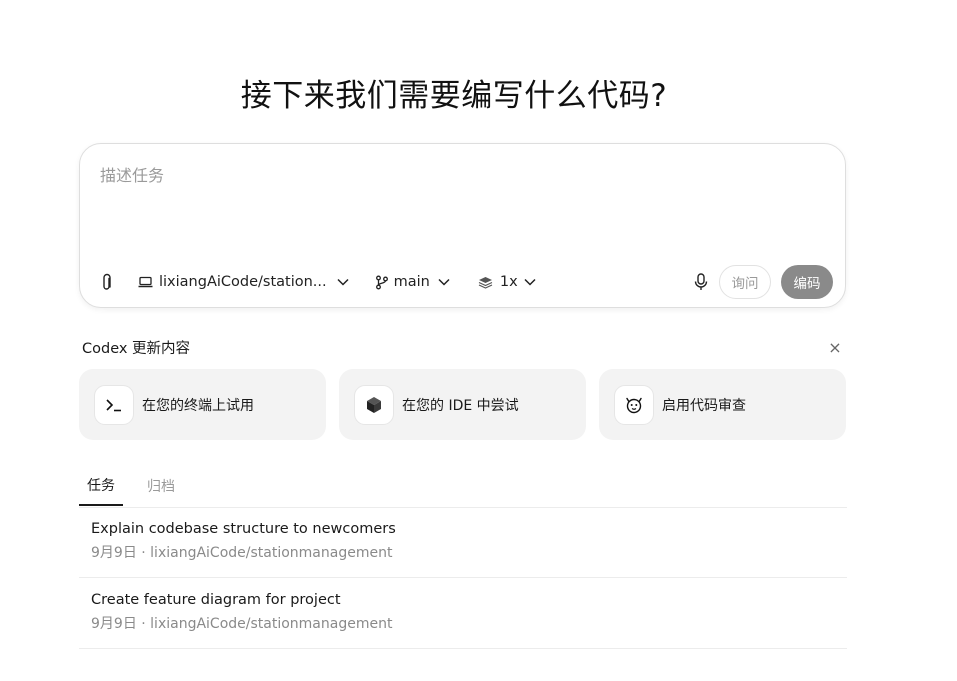 The width and height of the screenshot is (957, 681). What do you see at coordinates (634, 404) in the screenshot?
I see `review-face-icon` at bounding box center [634, 404].